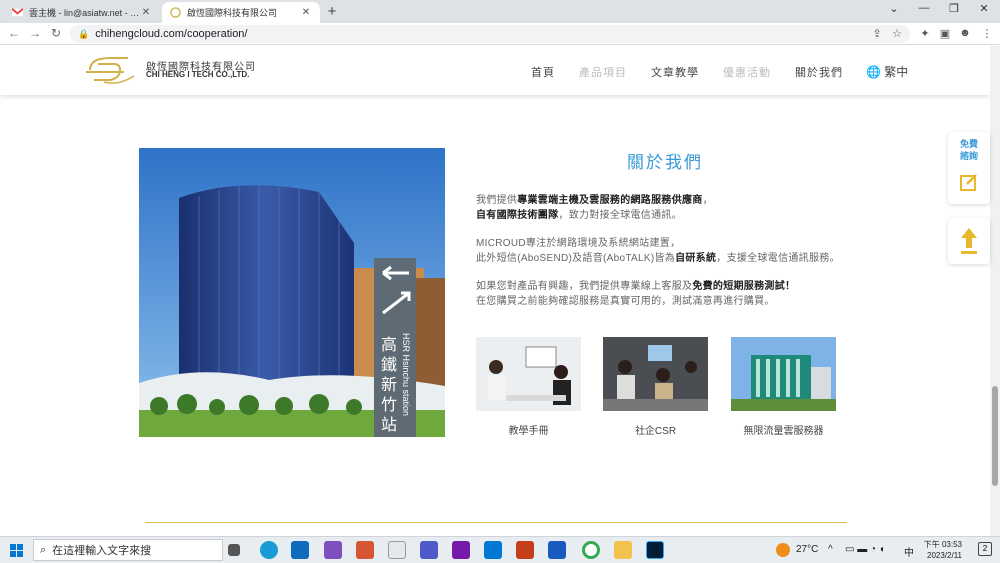 The height and width of the screenshot is (563, 1000). Describe the element at coordinates (232, 13) in the screenshot. I see `tab-title: 啟恆國際科技有限公司` at that location.